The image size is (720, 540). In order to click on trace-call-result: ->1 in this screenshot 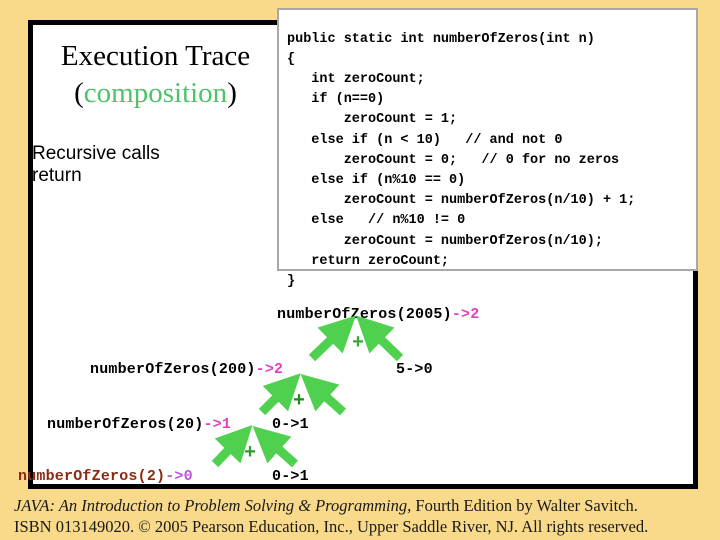, I will do `click(217, 424)`.